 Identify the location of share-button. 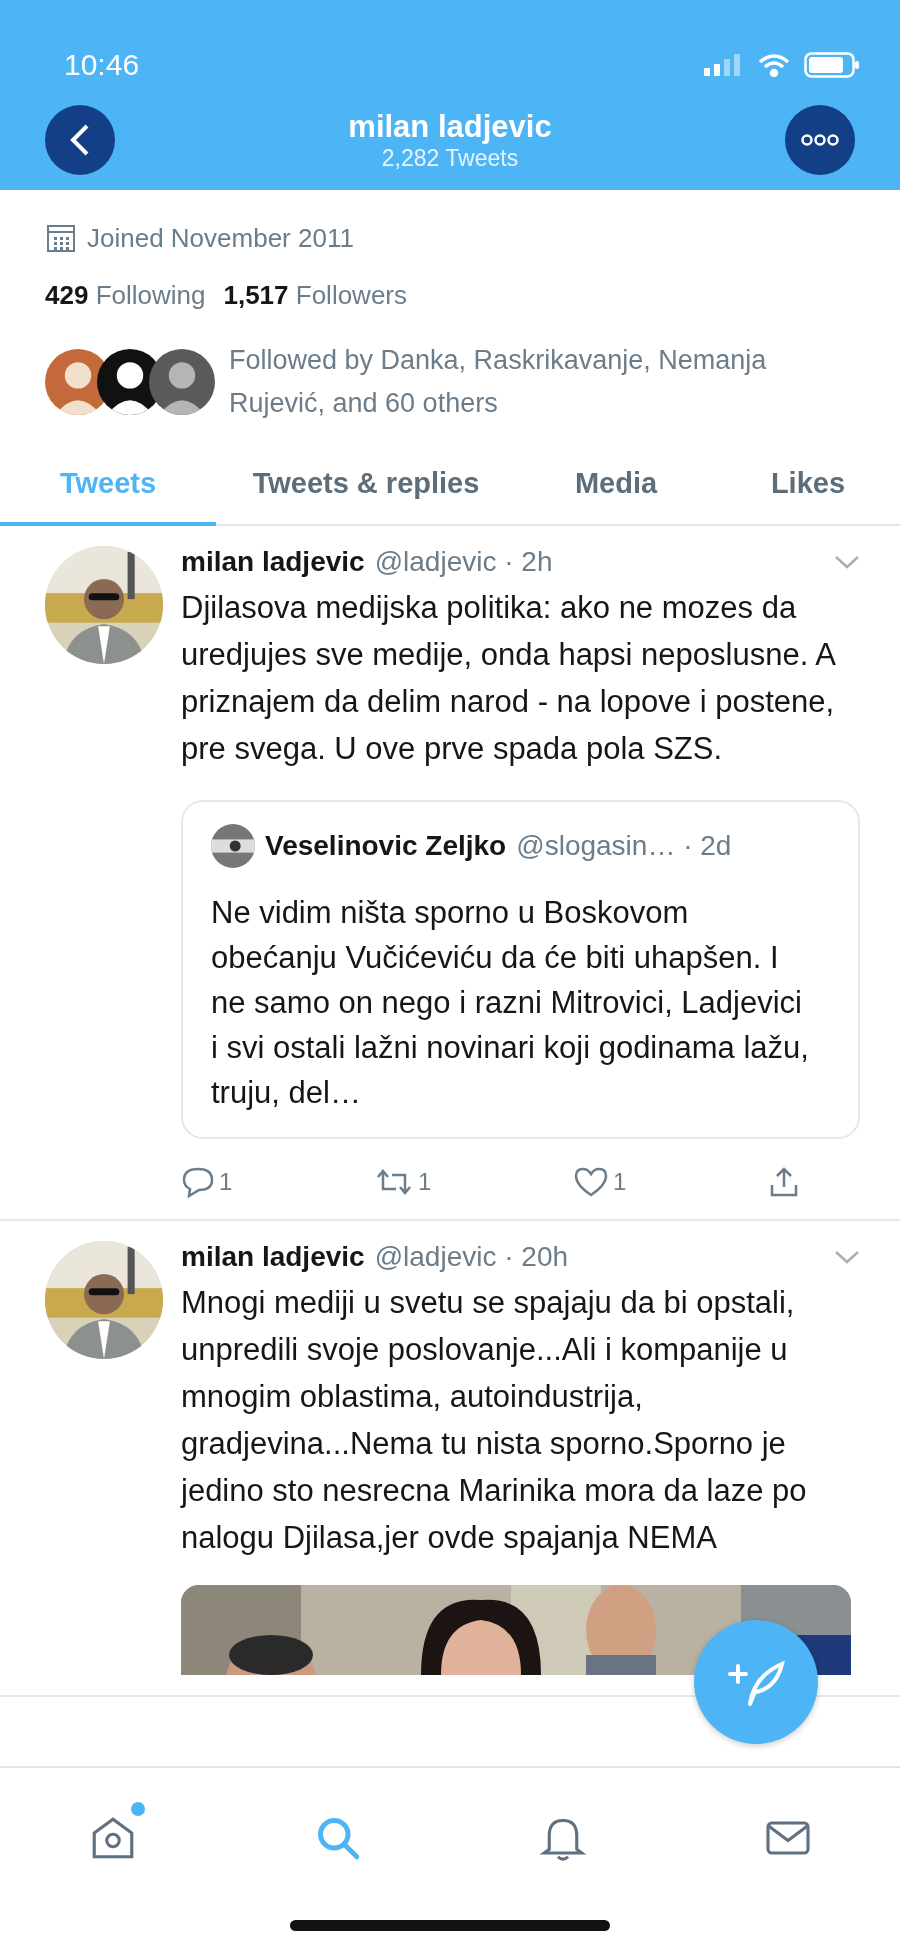
(784, 1182).